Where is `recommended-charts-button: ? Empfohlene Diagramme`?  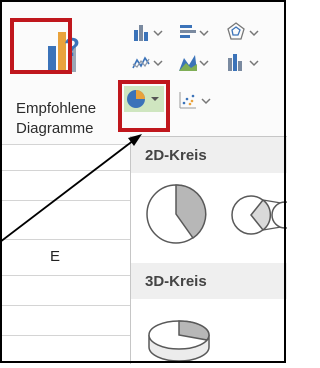
recommended-charts-button: ? Empfohlene Diagramme is located at coordinates (67, 79).